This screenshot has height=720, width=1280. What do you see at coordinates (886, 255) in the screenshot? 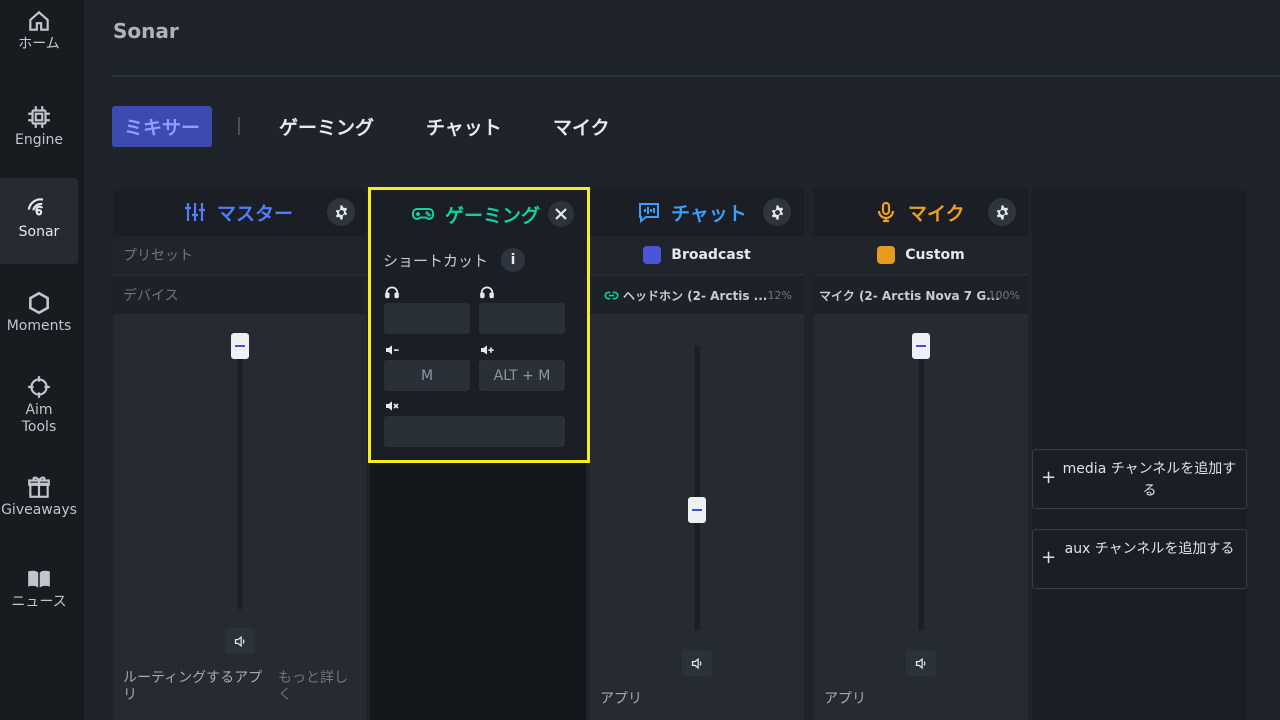
I see `custom-preset-icon` at bounding box center [886, 255].